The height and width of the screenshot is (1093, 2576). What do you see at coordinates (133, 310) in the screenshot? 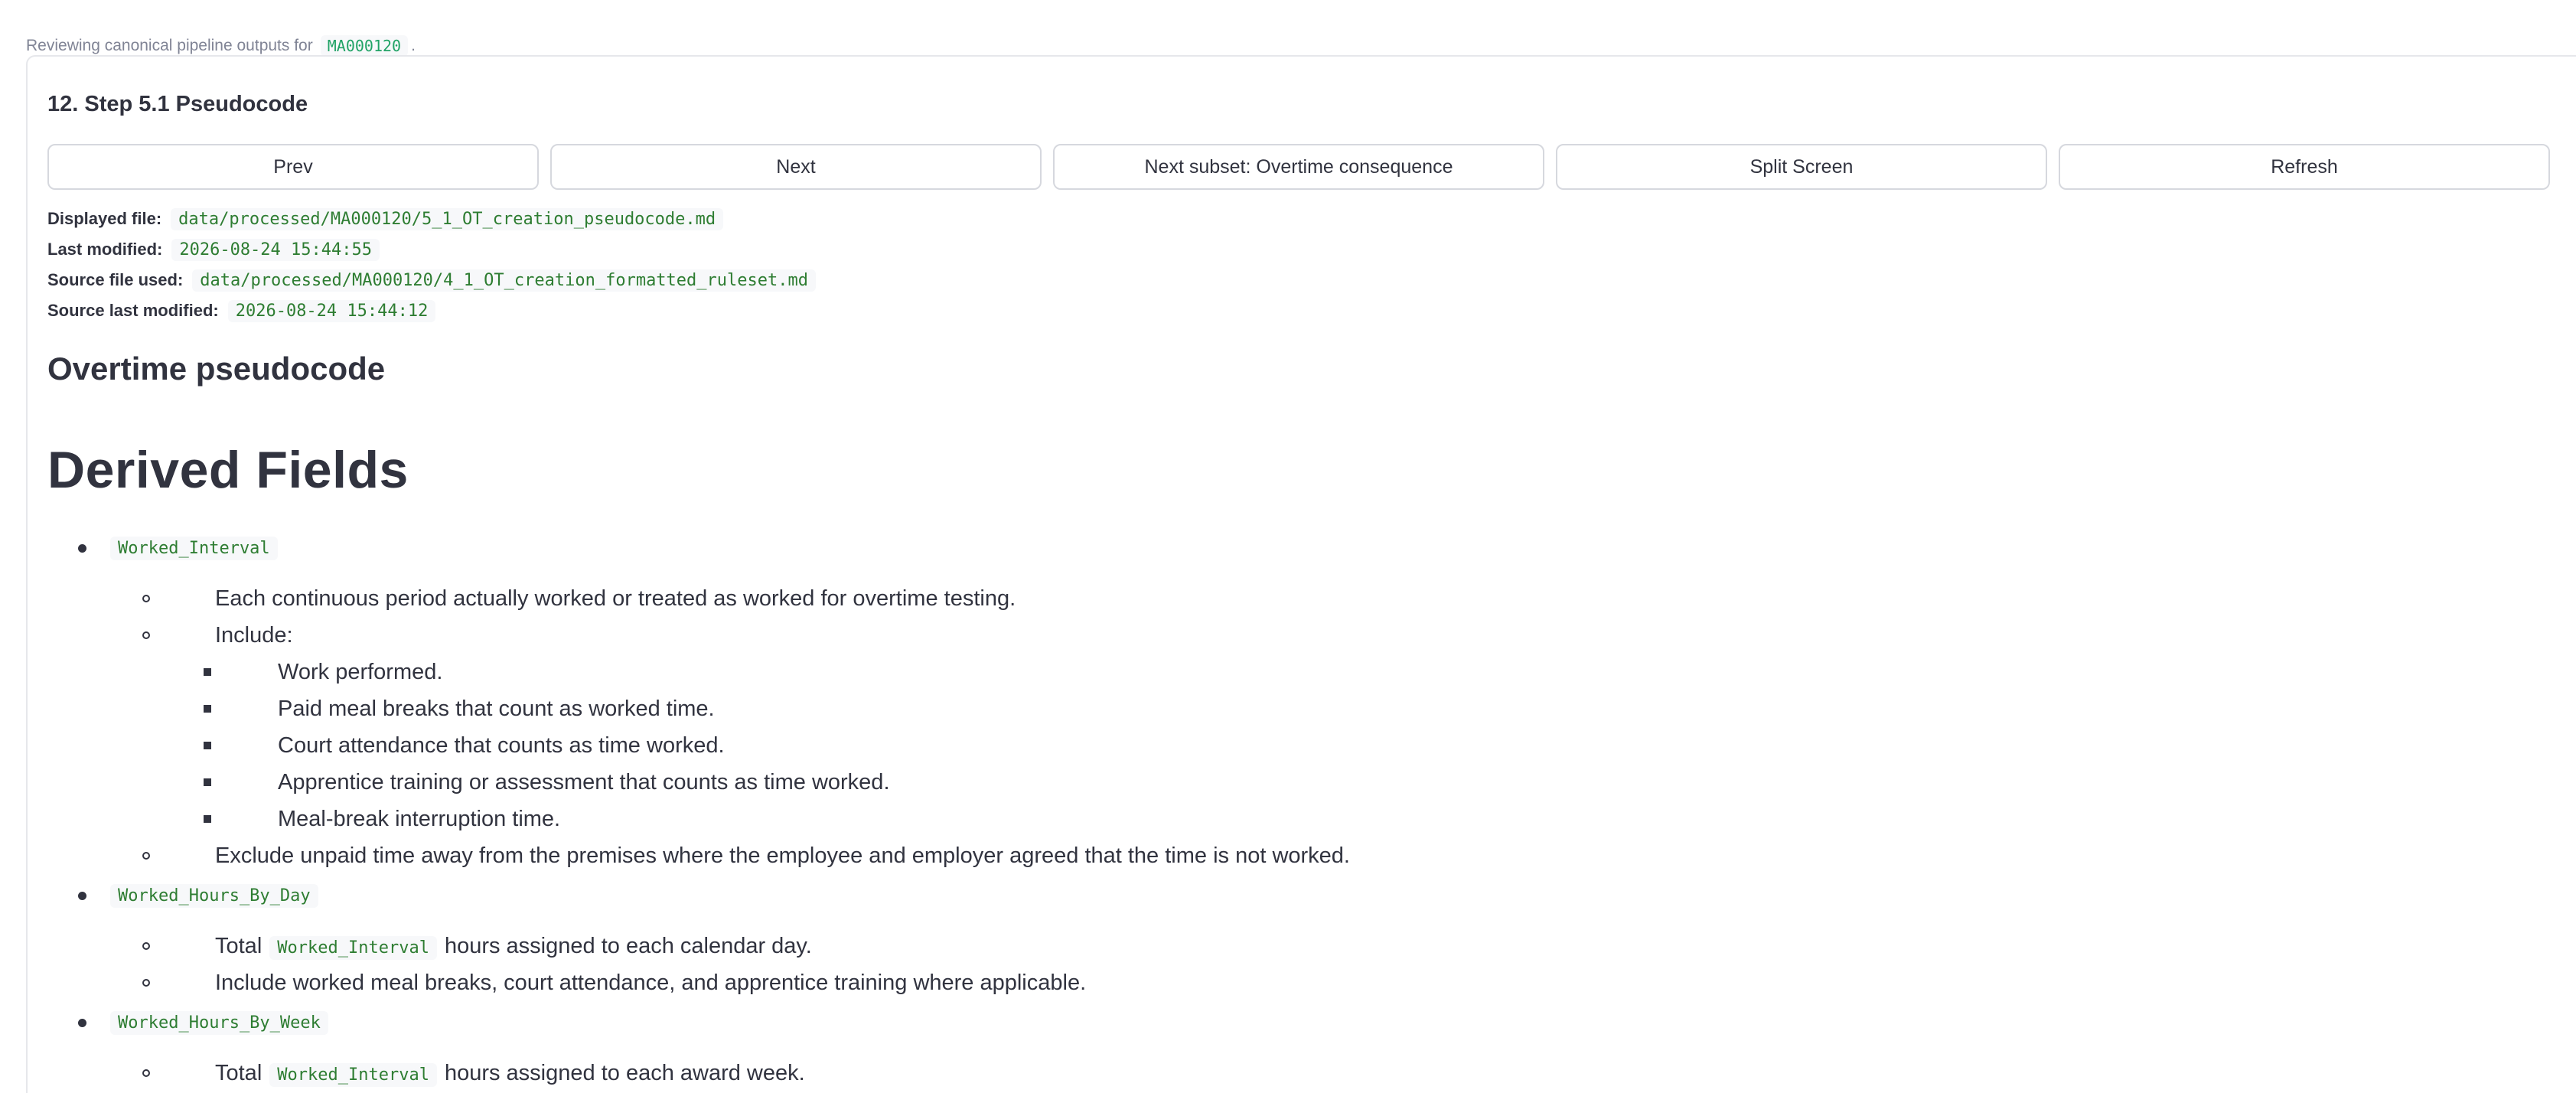
I see `source-modified-label: Source last modified:` at bounding box center [133, 310].